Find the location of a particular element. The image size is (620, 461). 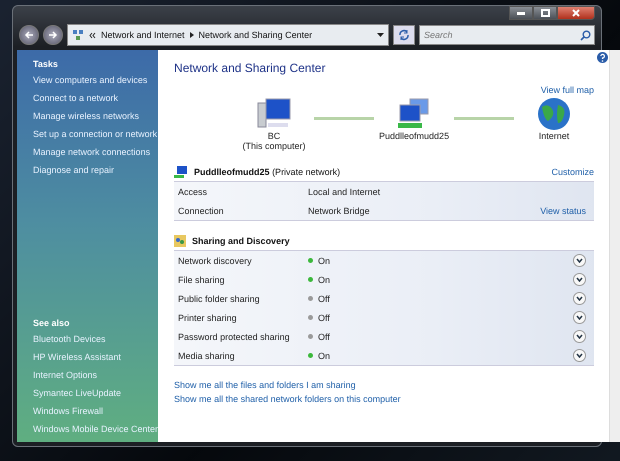

sidebar-link: Bluetooth Devices is located at coordinates (95, 339).